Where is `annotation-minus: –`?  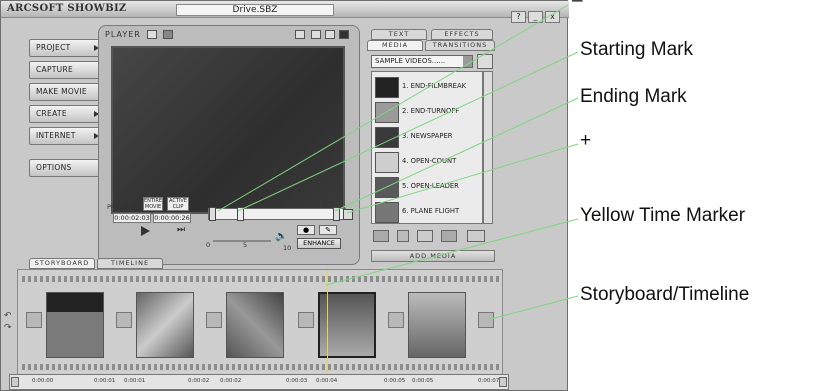
annotation-minus: – is located at coordinates (577, 5).